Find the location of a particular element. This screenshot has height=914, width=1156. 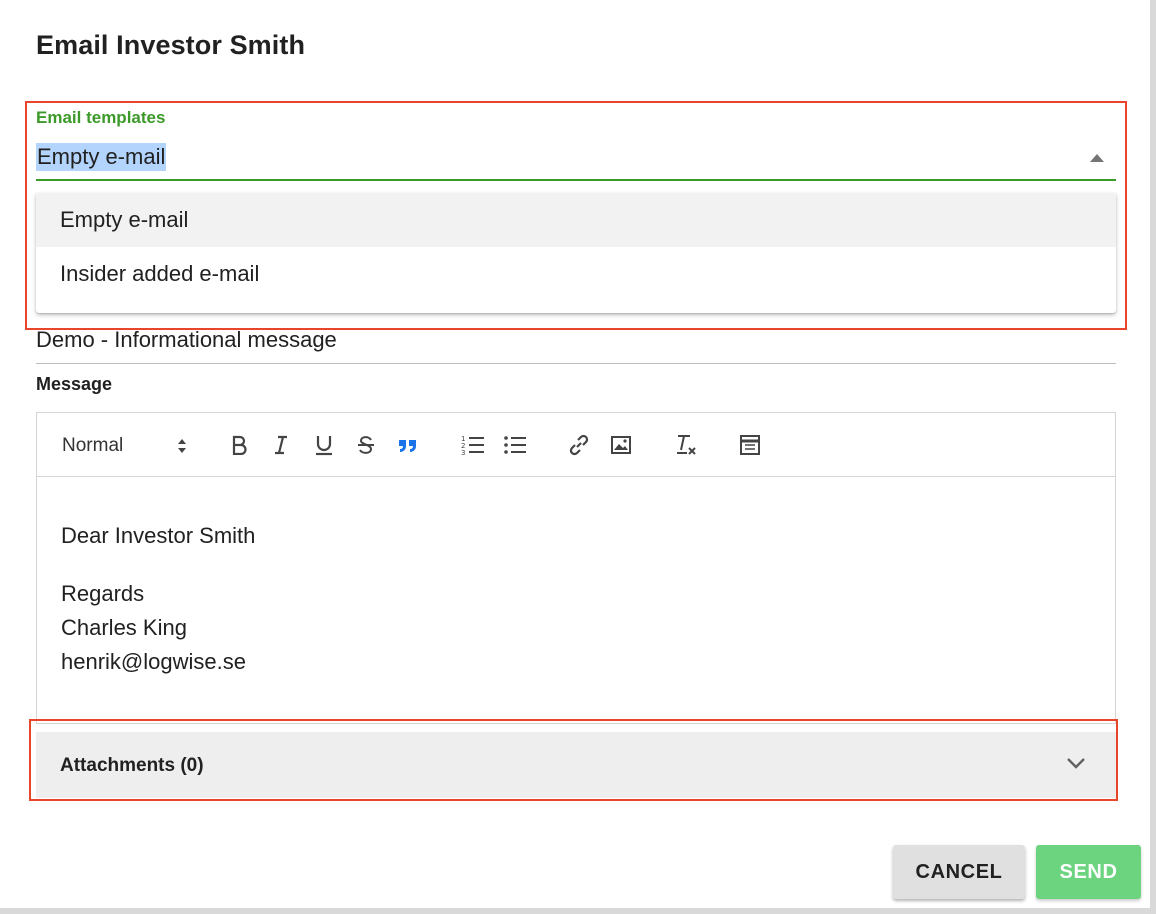

underline-button is located at coordinates (324, 445).